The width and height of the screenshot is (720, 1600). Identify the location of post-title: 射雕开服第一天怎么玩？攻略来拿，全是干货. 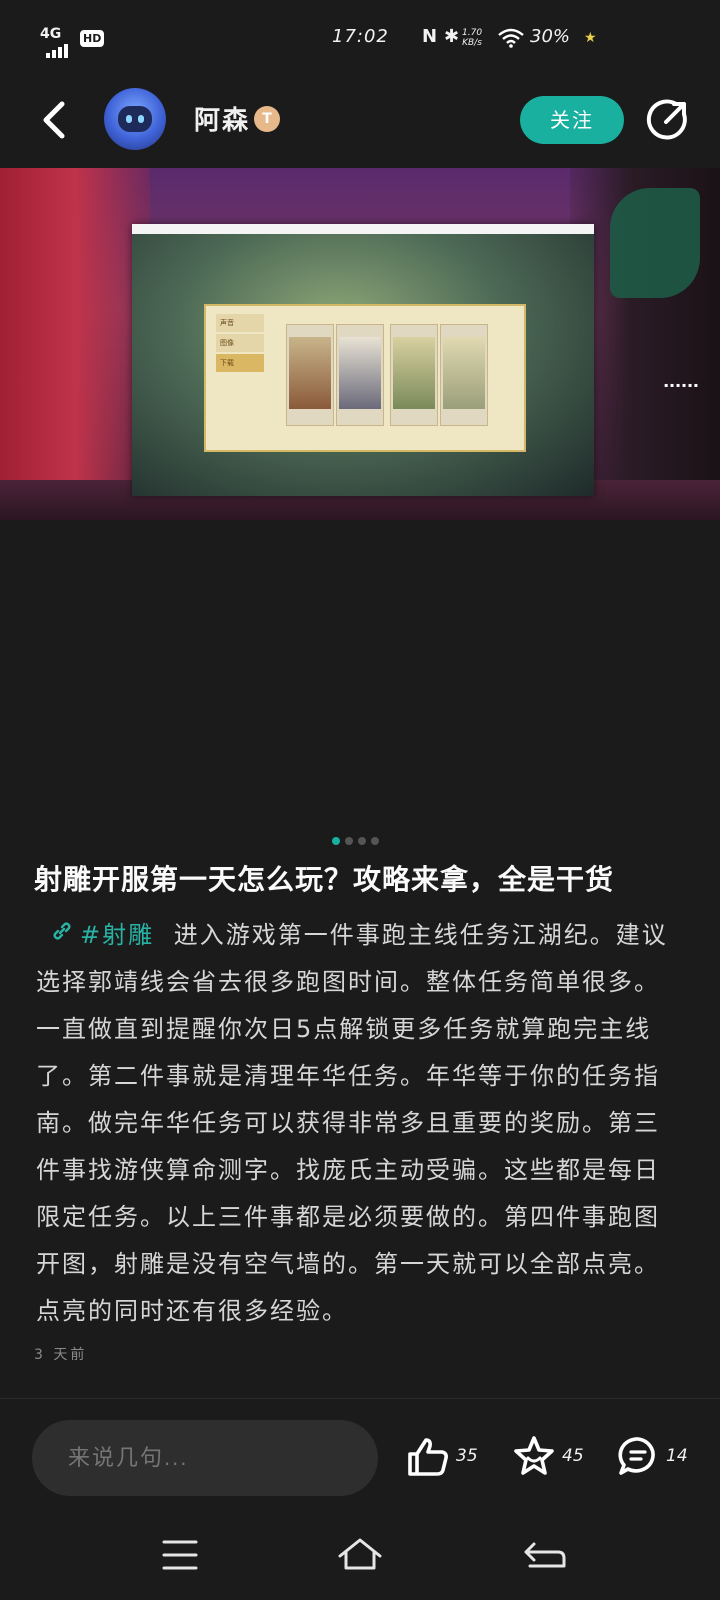
(324, 879).